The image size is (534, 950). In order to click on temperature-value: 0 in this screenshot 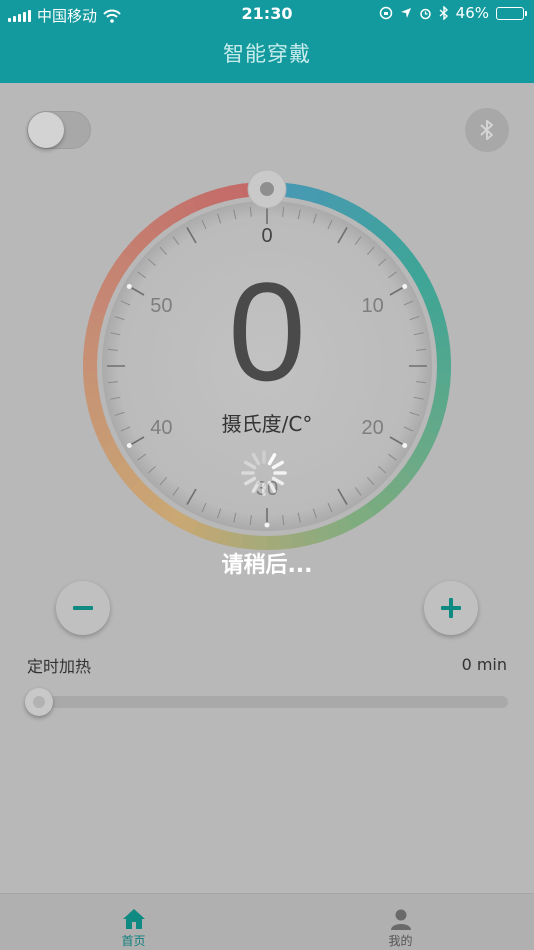, I will do `click(267, 331)`.